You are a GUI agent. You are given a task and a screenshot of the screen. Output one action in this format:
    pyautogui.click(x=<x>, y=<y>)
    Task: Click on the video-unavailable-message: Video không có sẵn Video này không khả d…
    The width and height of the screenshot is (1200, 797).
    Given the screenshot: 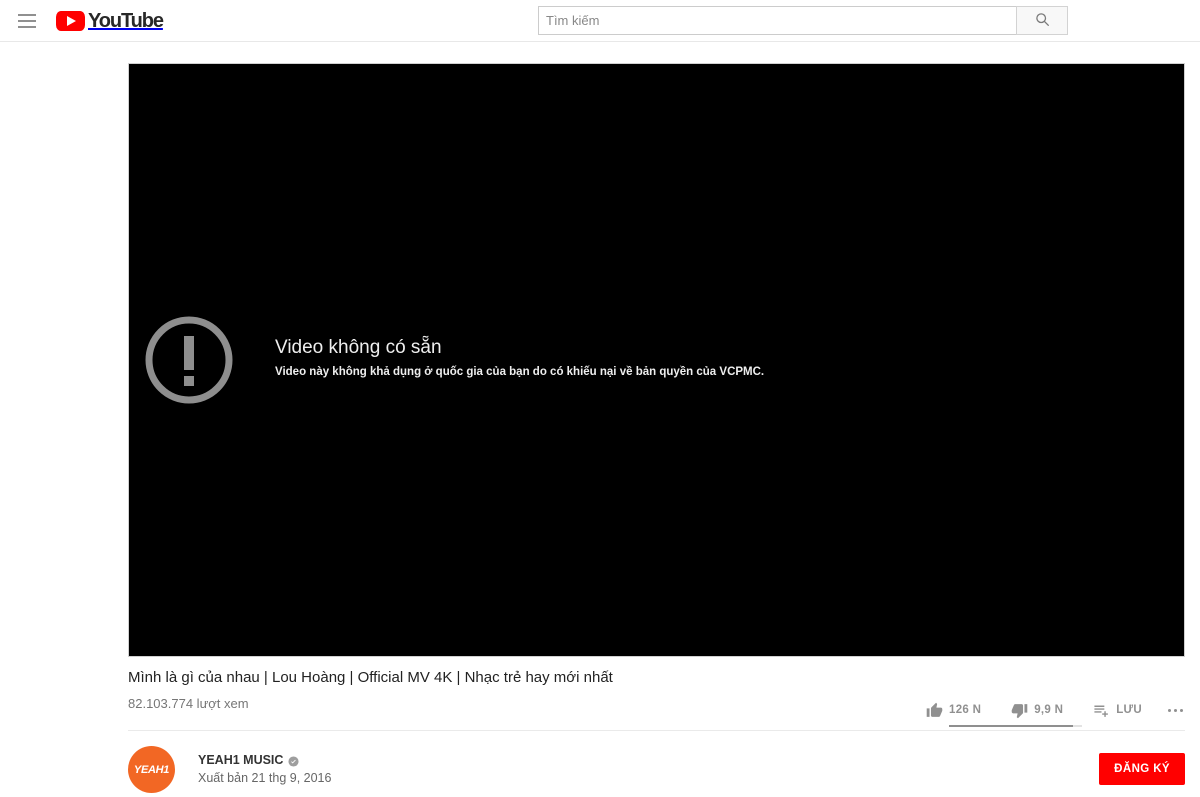 What is the action you would take?
    pyautogui.click(x=453, y=359)
    